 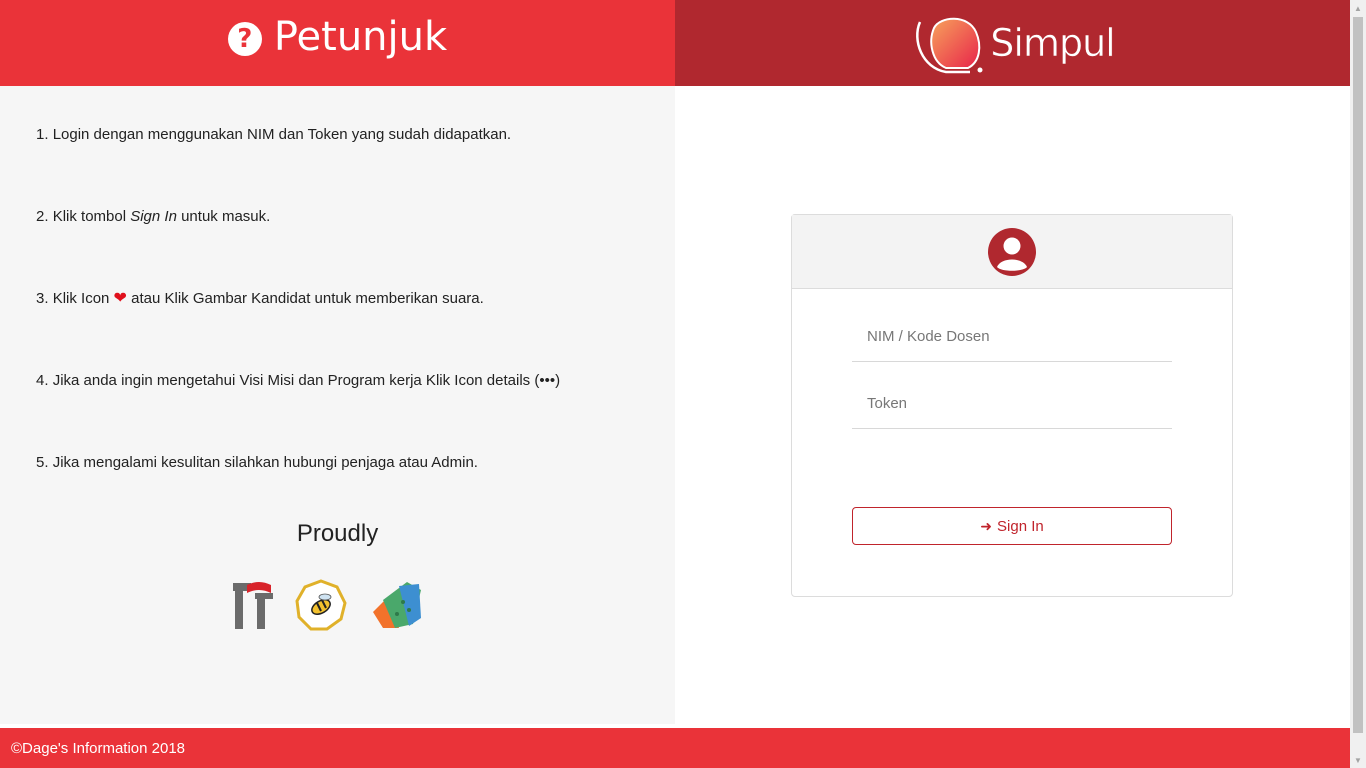 What do you see at coordinates (120, 298) in the screenshot?
I see `heart-icon: ❤` at bounding box center [120, 298].